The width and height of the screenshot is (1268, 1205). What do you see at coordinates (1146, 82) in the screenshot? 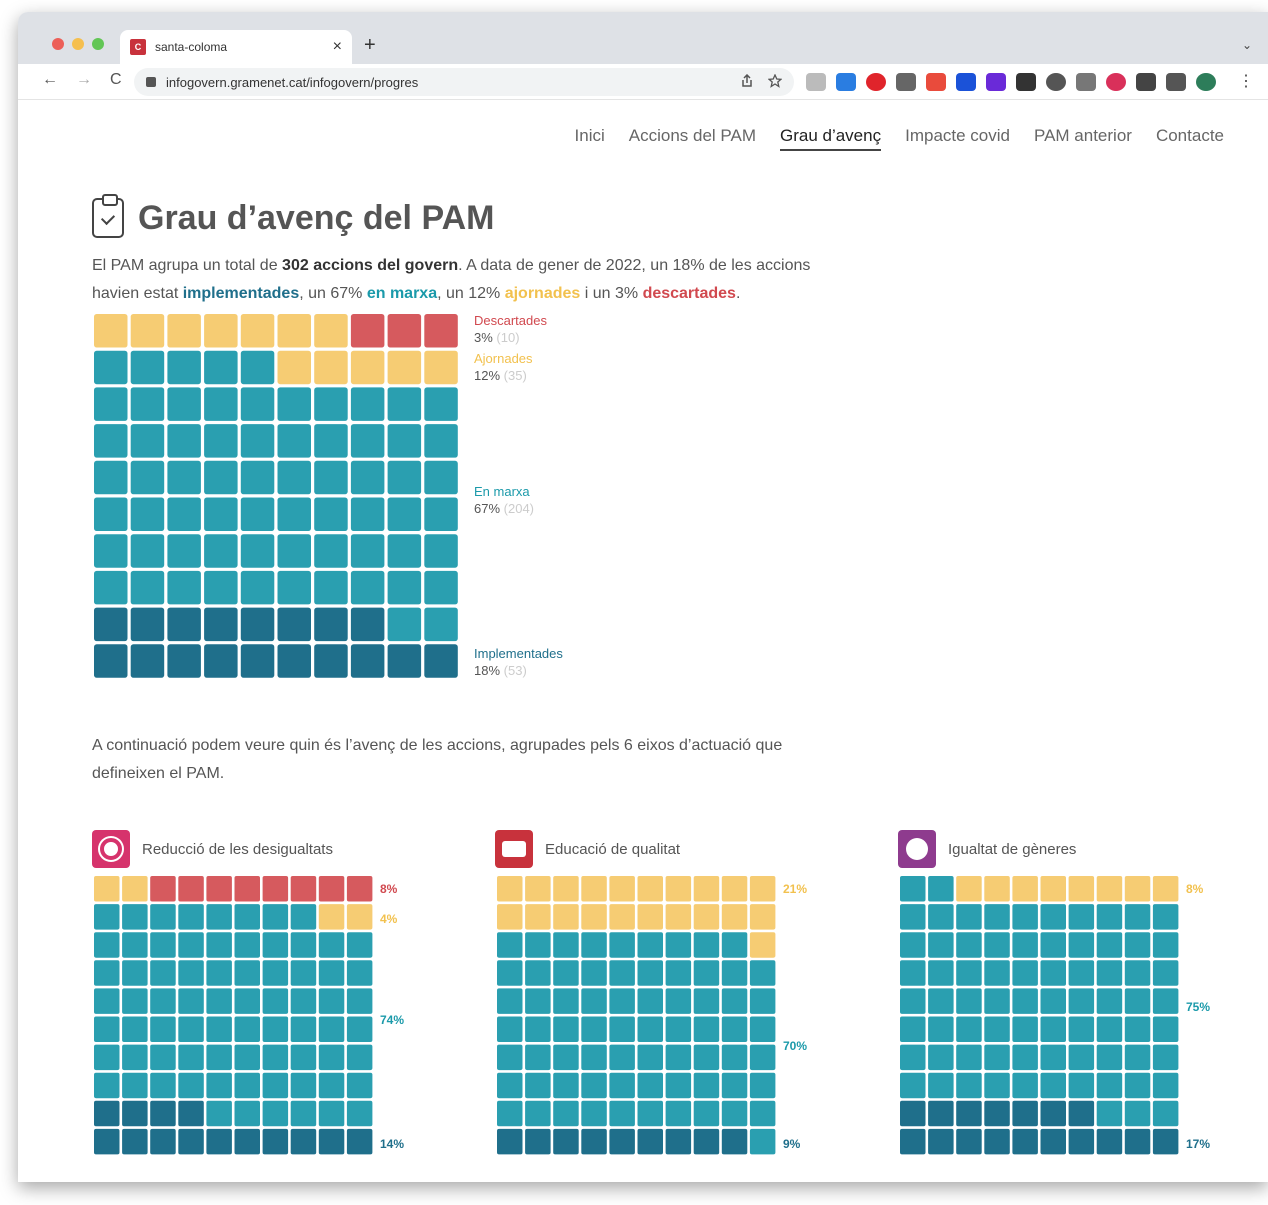
I see `extensions-puzzle-icon` at bounding box center [1146, 82].